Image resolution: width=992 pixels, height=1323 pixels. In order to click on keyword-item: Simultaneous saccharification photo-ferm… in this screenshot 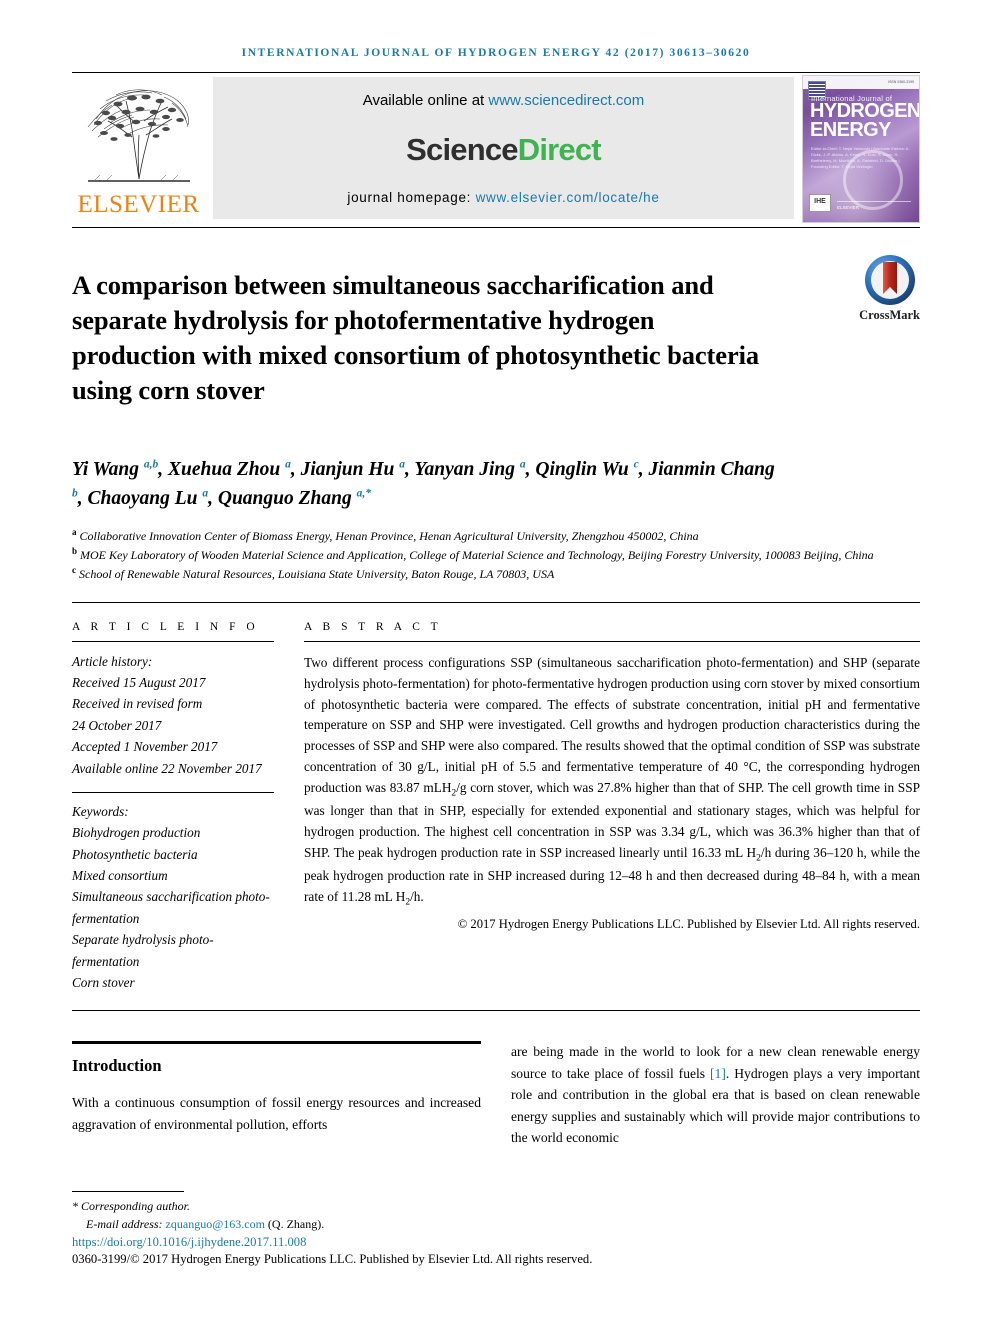, I will do `click(171, 907)`.